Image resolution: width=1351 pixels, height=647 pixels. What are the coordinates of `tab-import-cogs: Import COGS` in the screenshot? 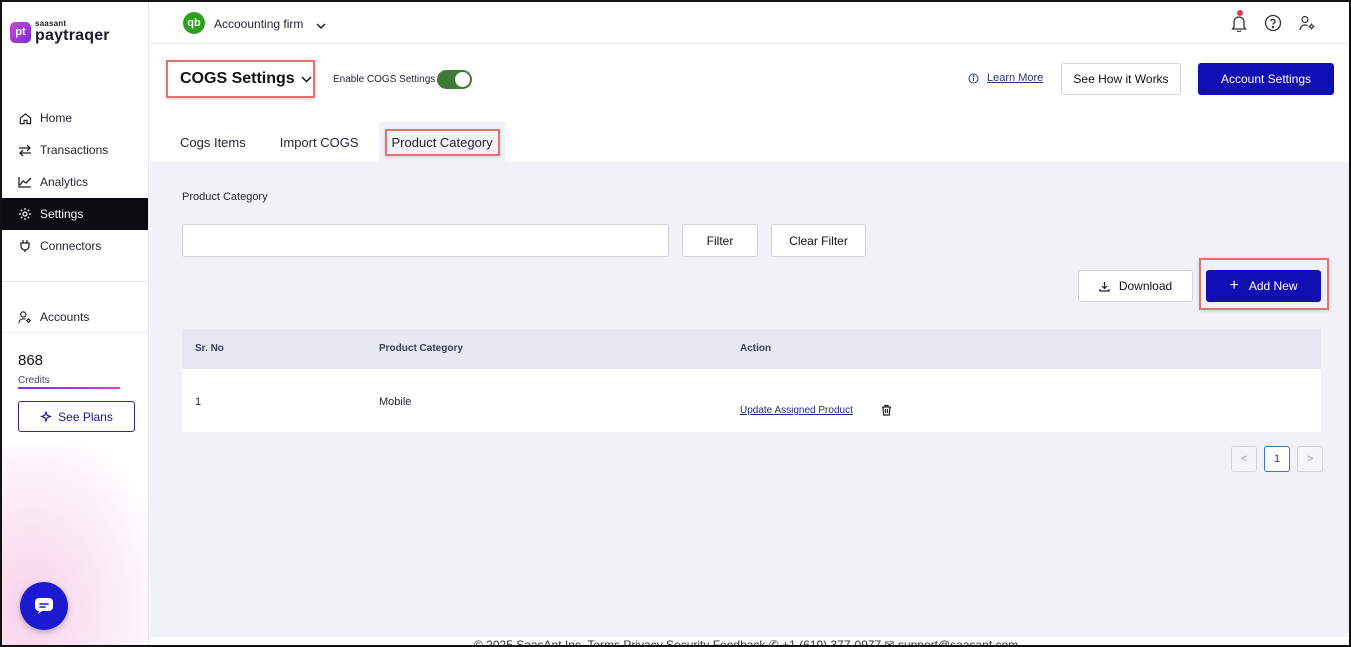 It's located at (319, 142).